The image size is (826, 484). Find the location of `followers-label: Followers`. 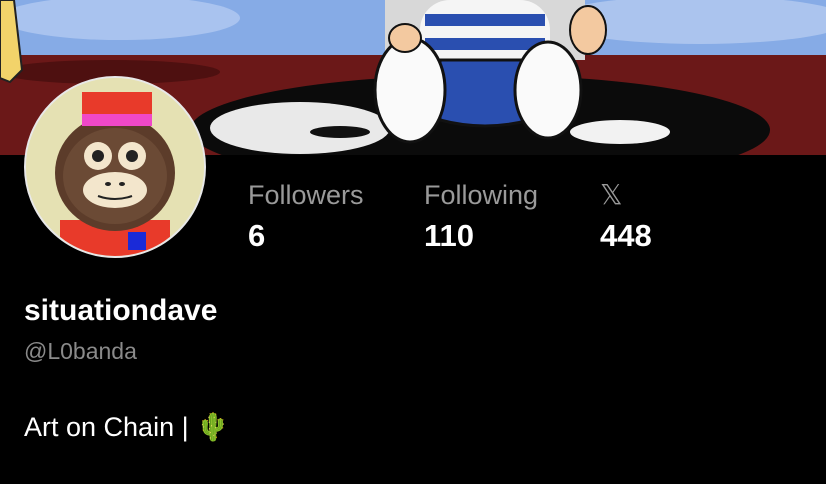

followers-label: Followers is located at coordinates (306, 195).